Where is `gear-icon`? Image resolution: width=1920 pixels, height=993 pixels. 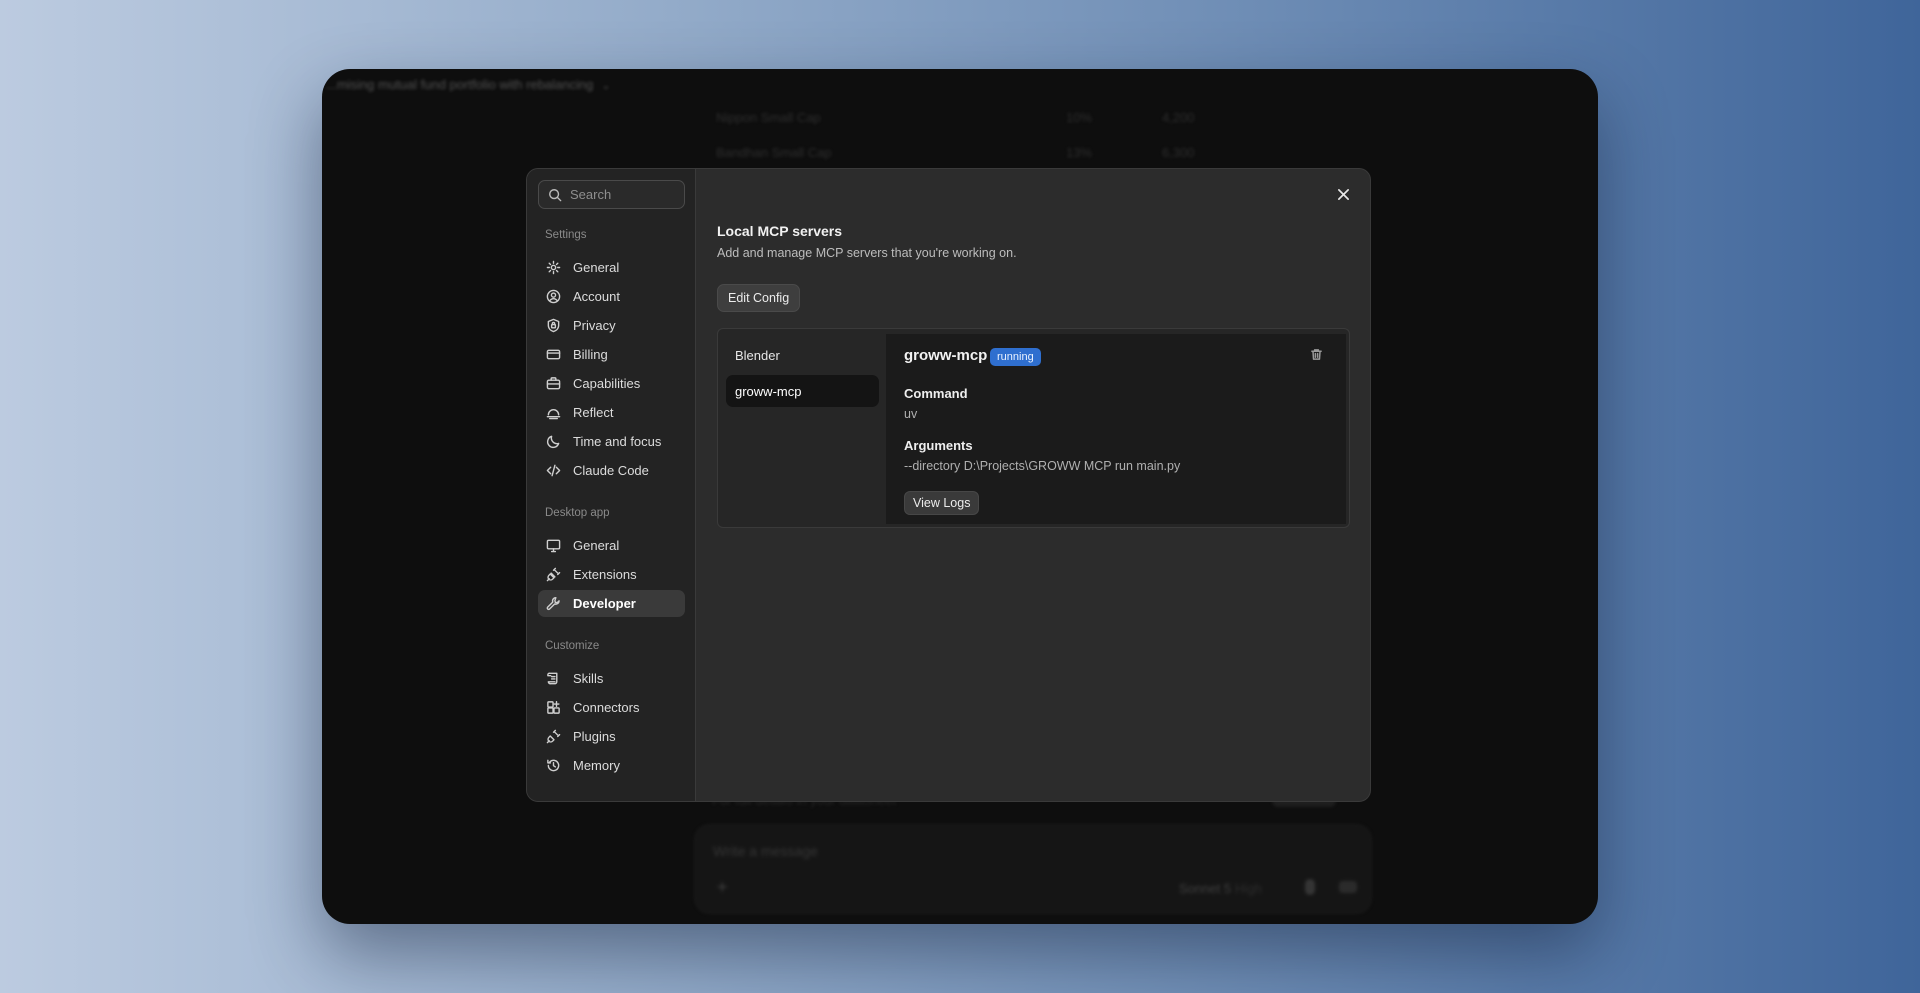
gear-icon is located at coordinates (553, 268).